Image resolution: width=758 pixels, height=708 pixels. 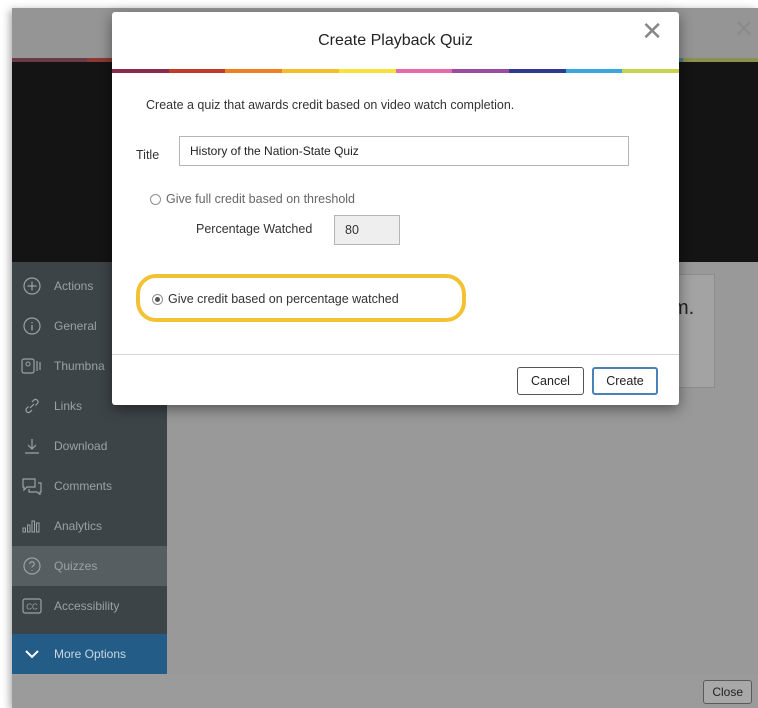 What do you see at coordinates (155, 199) in the screenshot?
I see `threshold-radio` at bounding box center [155, 199].